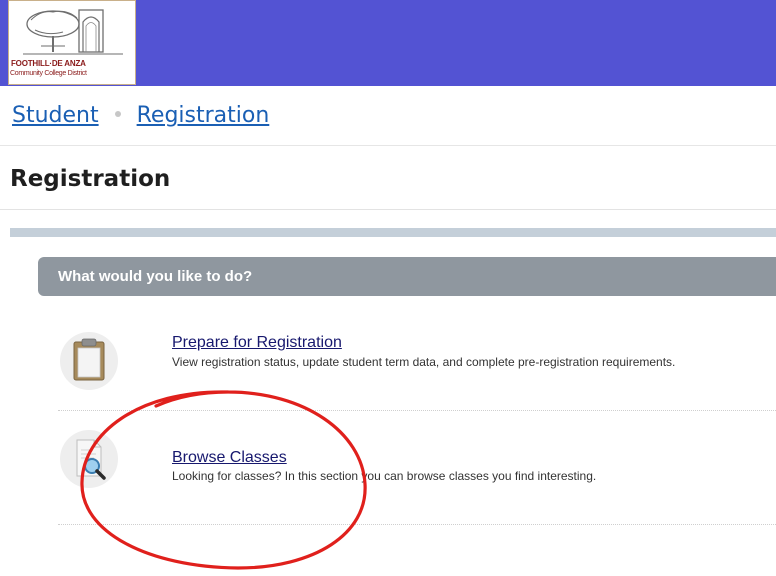  I want to click on clipboard-icon, so click(89, 361).